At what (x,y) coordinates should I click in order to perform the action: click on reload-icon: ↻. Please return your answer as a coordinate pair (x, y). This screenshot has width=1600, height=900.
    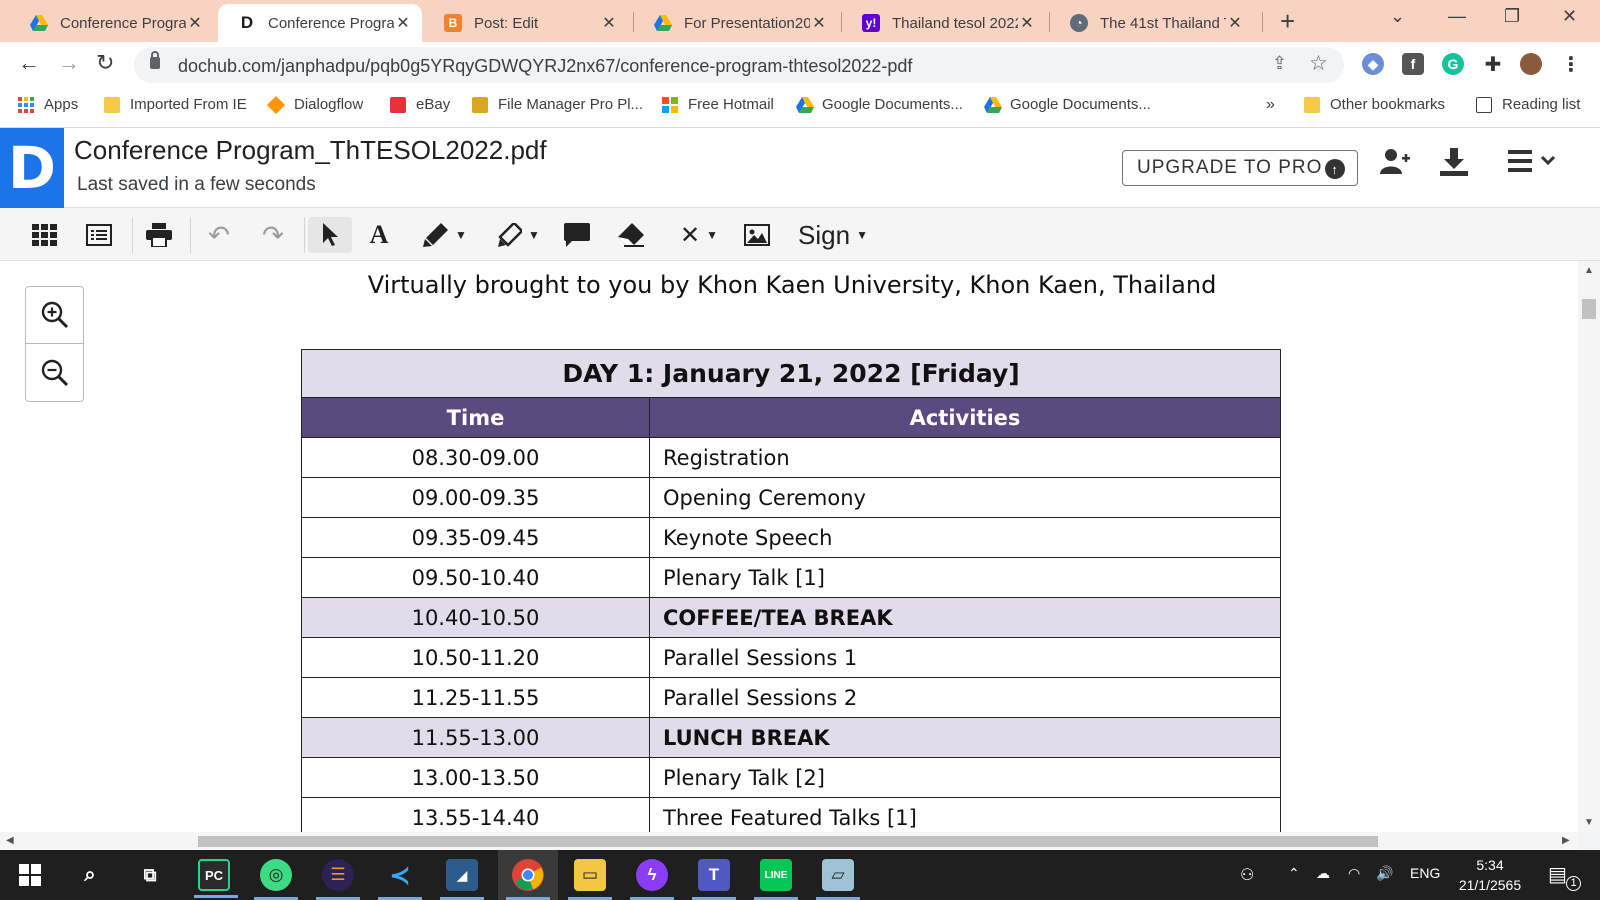
    Looking at the image, I should click on (105, 63).